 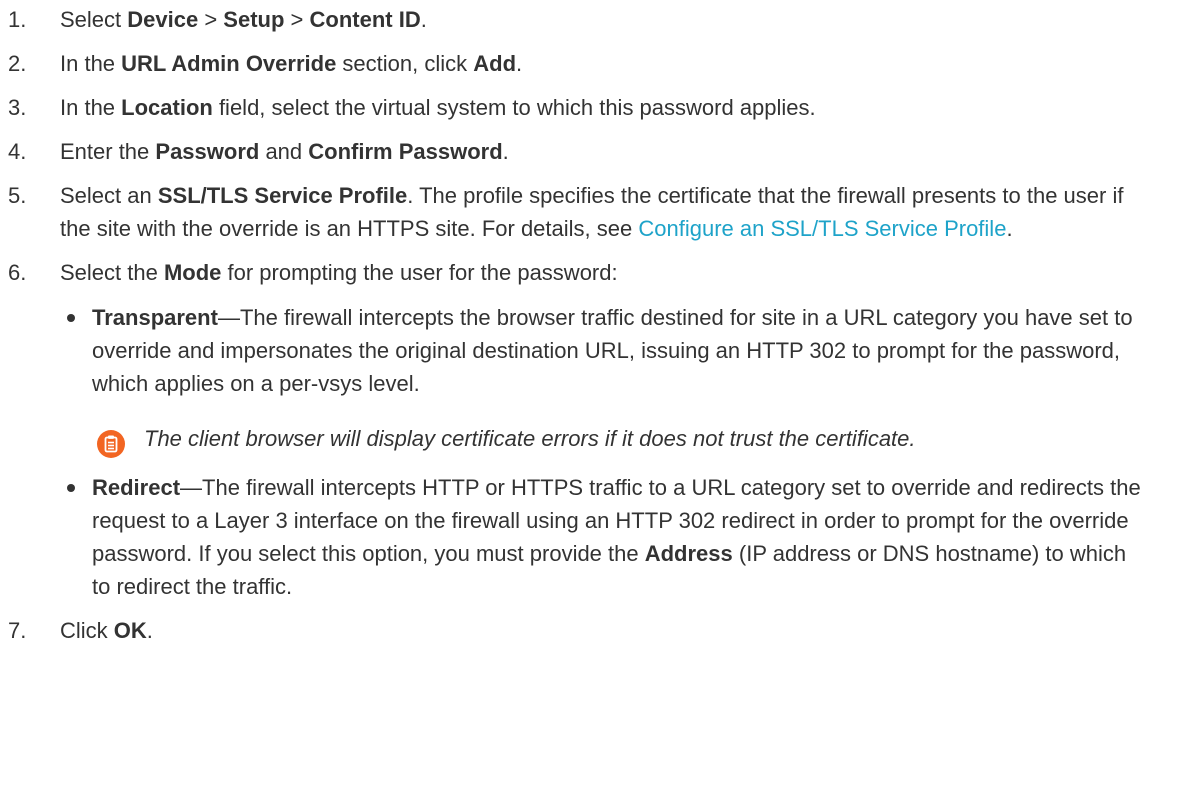 What do you see at coordinates (495, 63) in the screenshot?
I see `action-add: Add` at bounding box center [495, 63].